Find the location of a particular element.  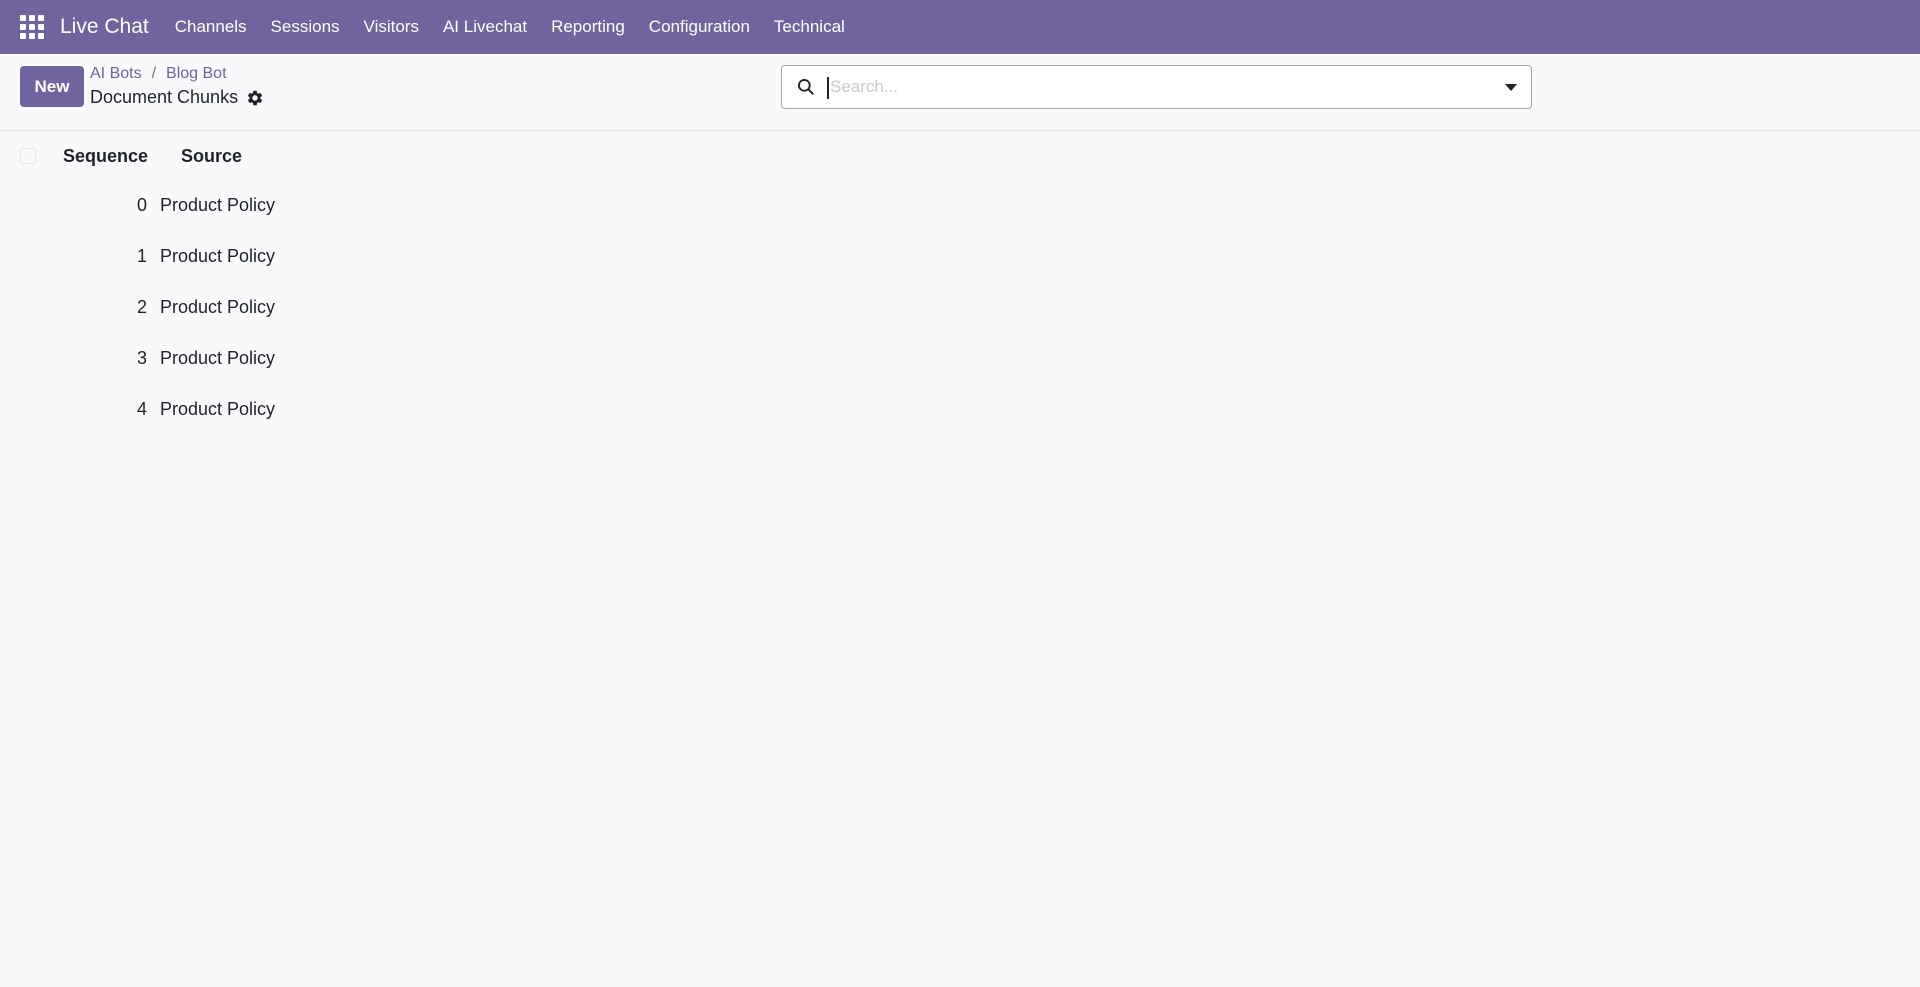

cell-sequence: 3 is located at coordinates (141, 358).